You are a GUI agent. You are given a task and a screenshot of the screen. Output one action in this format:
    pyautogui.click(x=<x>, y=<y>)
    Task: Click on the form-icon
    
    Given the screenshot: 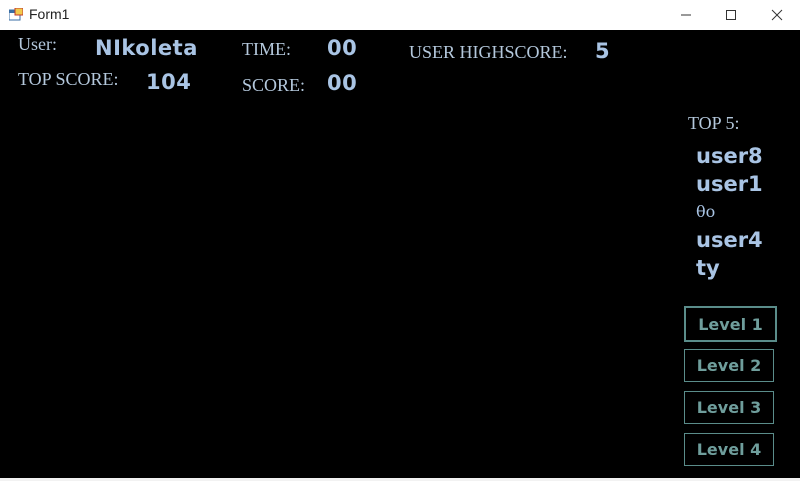 What is the action you would take?
    pyautogui.click(x=16, y=14)
    